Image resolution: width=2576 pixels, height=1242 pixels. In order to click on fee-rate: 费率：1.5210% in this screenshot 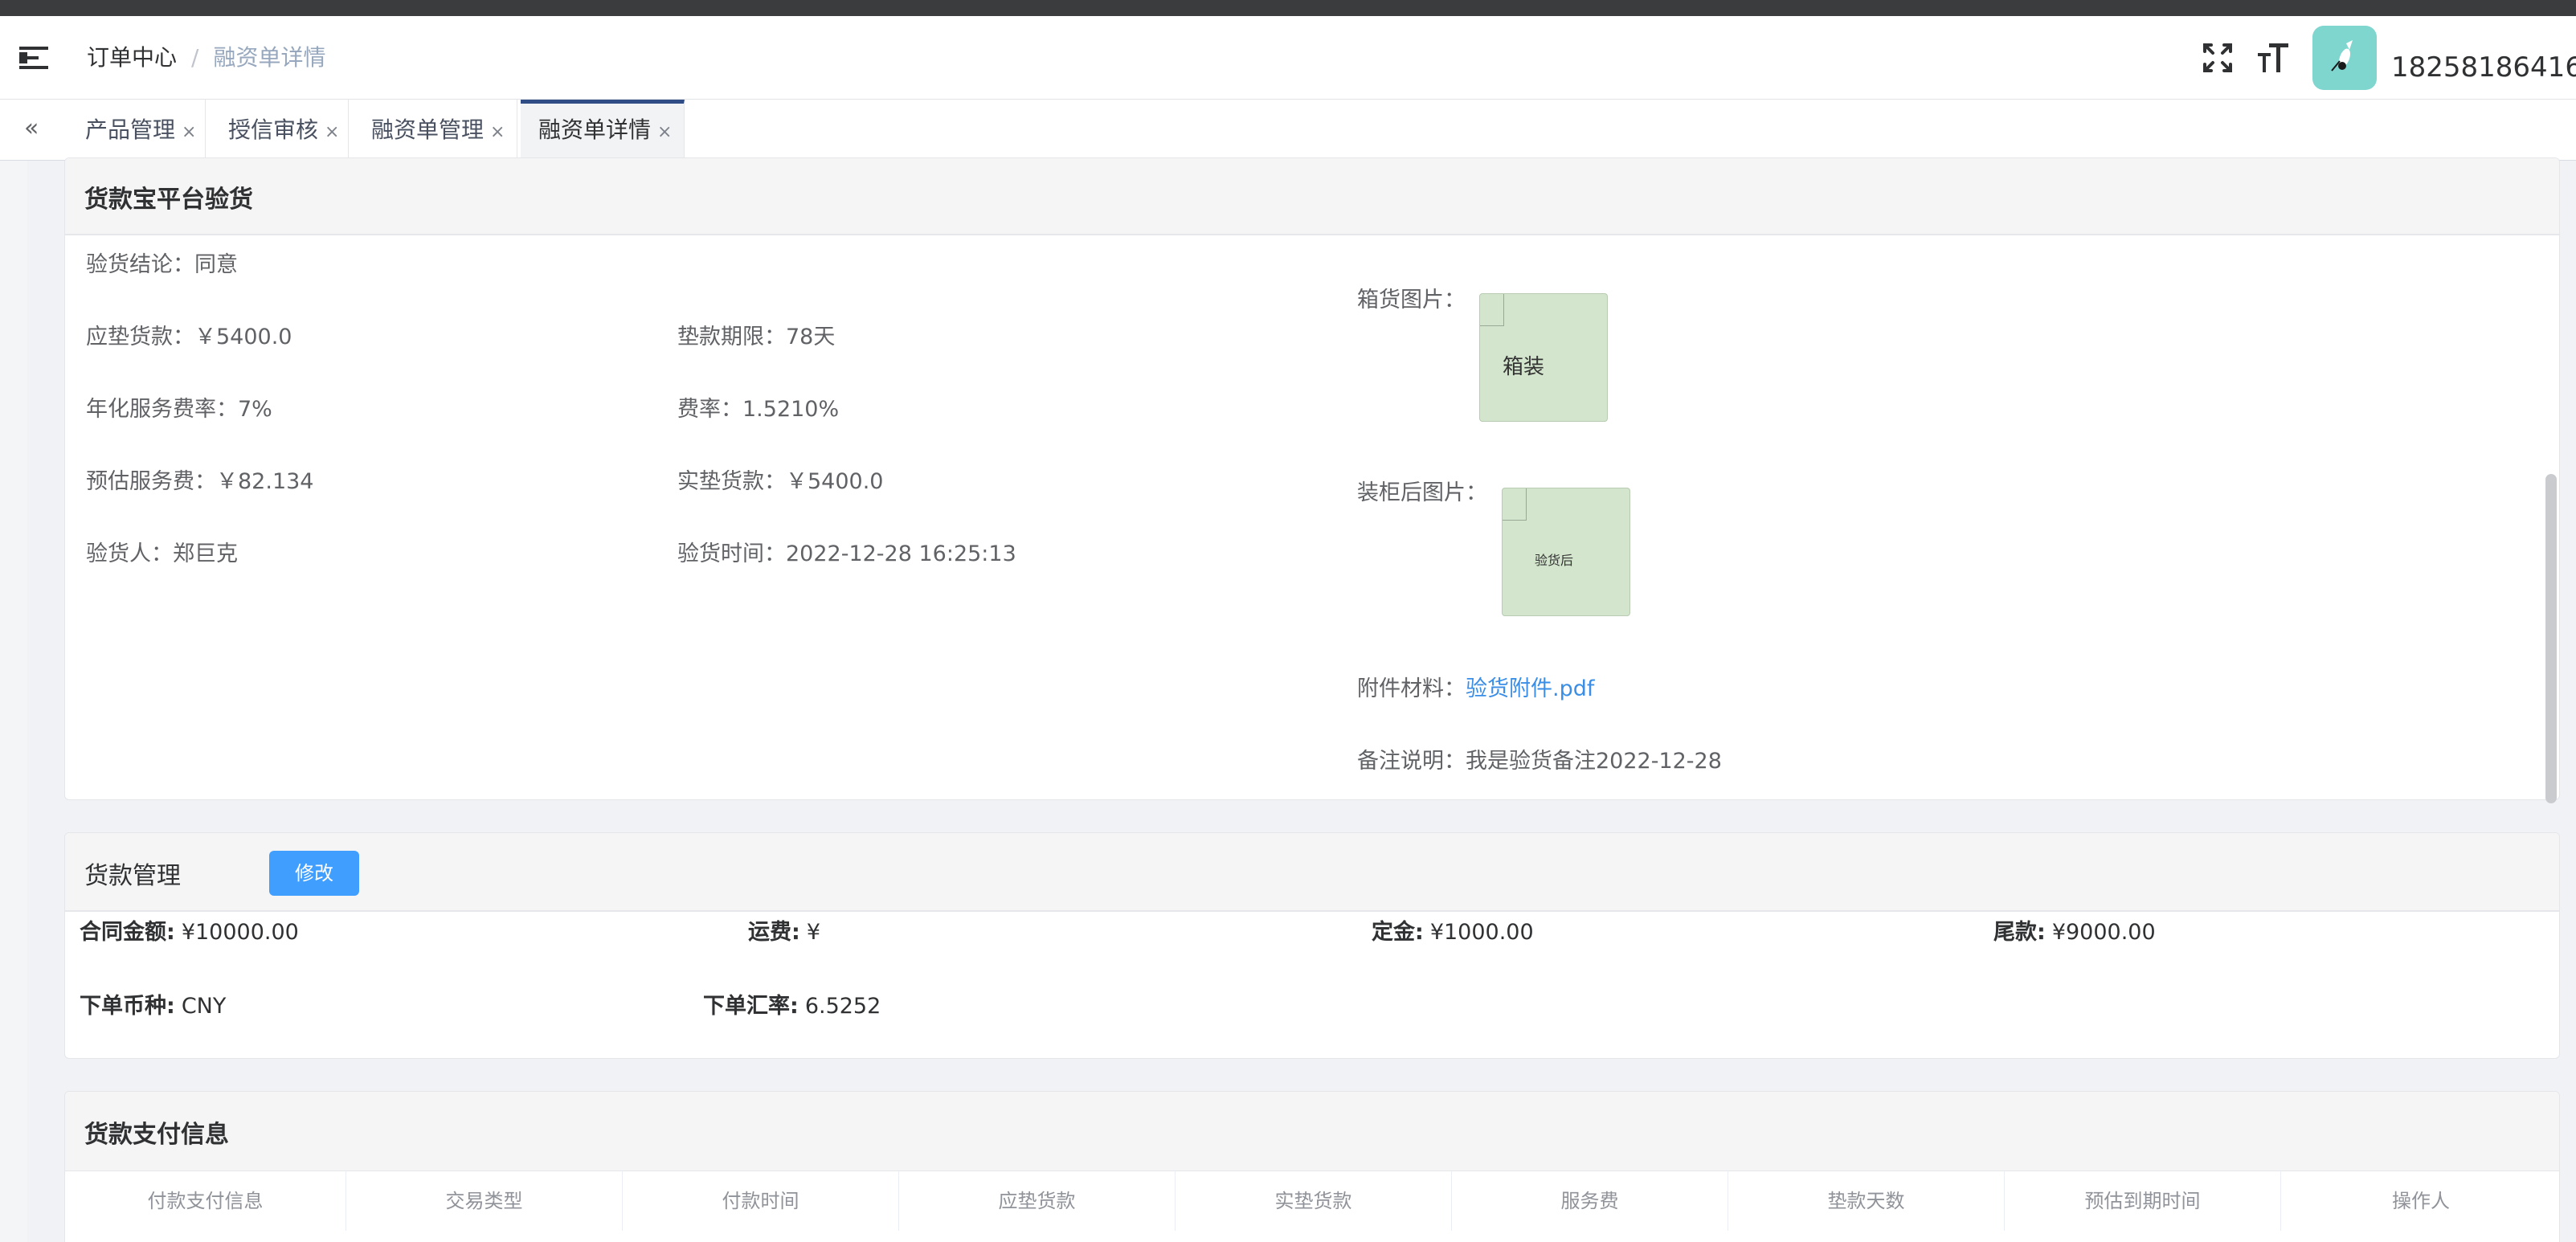, I will do `click(758, 409)`.